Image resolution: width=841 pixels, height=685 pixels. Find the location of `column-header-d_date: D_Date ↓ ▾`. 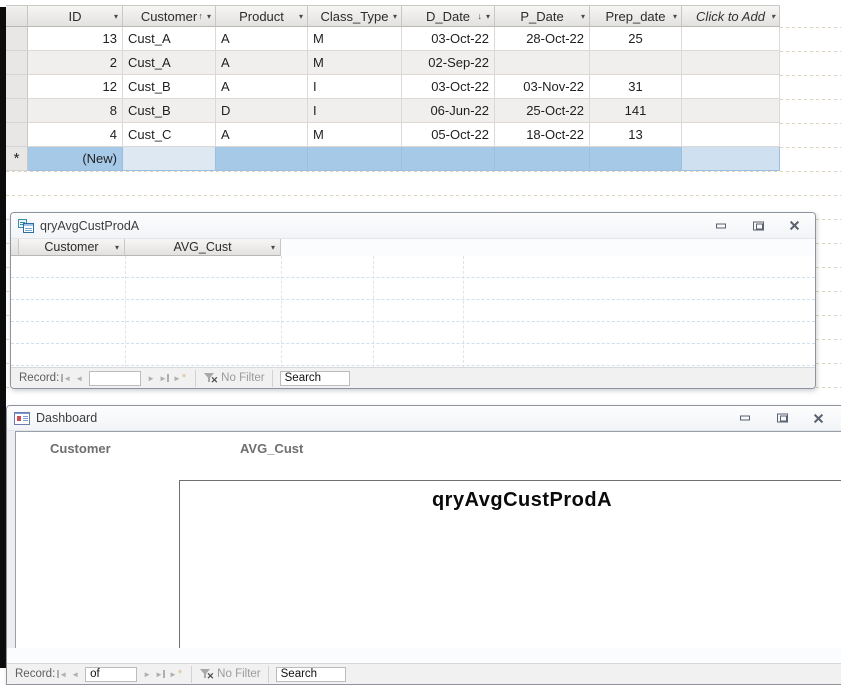

column-header-d_date: D_Date ↓ ▾ is located at coordinates (448, 16).